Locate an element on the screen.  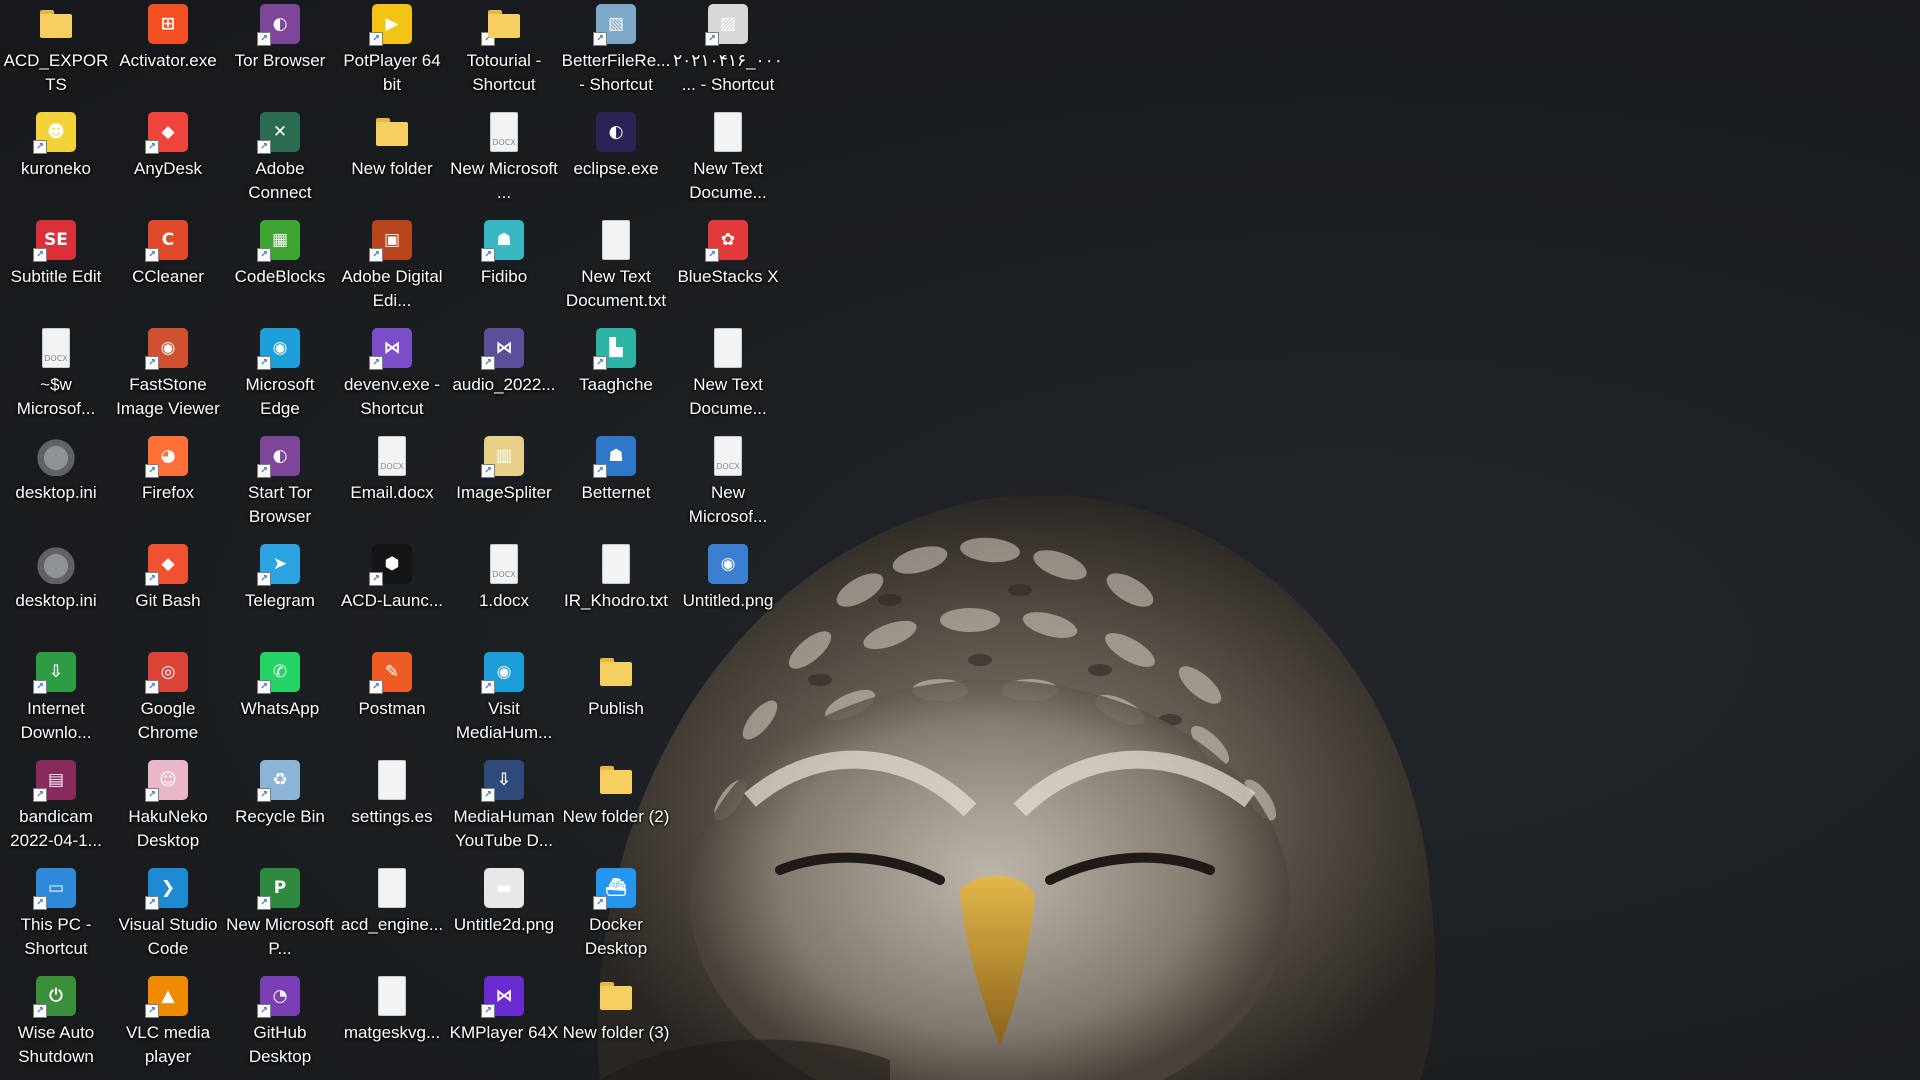
edge-icon: ◉ ↗ is located at coordinates (502, 673).